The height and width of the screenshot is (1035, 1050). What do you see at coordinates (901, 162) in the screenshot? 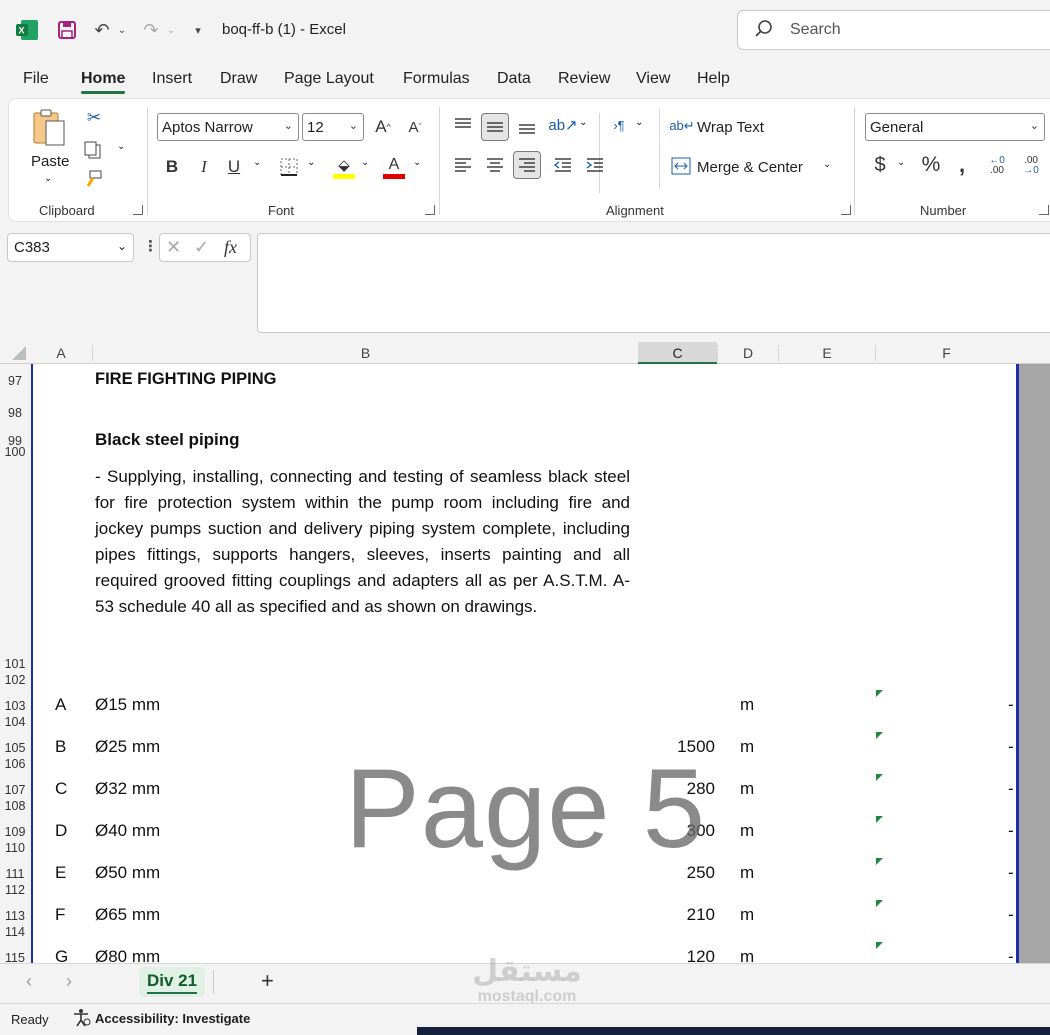
I see `currency-dropdown-icon: ⌄` at bounding box center [901, 162].